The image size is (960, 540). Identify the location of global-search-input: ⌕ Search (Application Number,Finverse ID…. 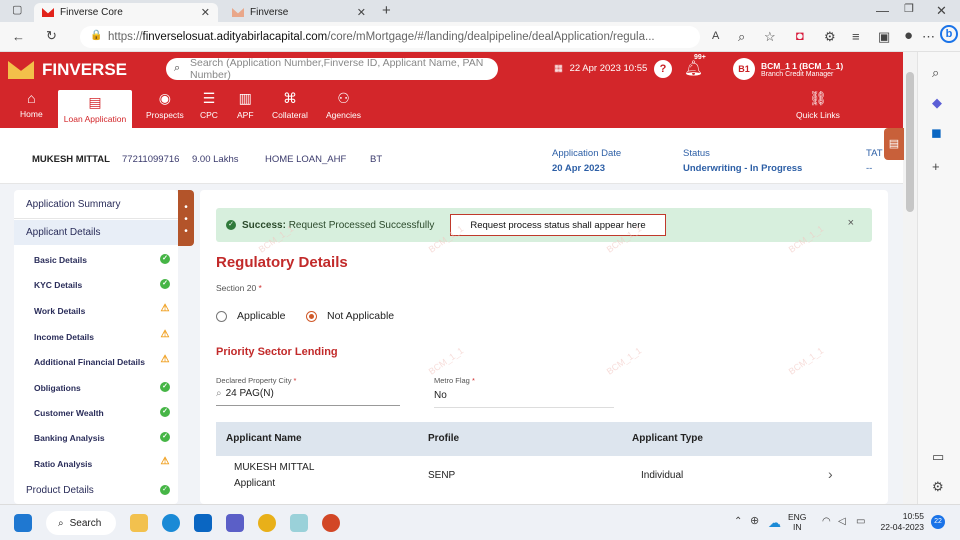
(332, 69).